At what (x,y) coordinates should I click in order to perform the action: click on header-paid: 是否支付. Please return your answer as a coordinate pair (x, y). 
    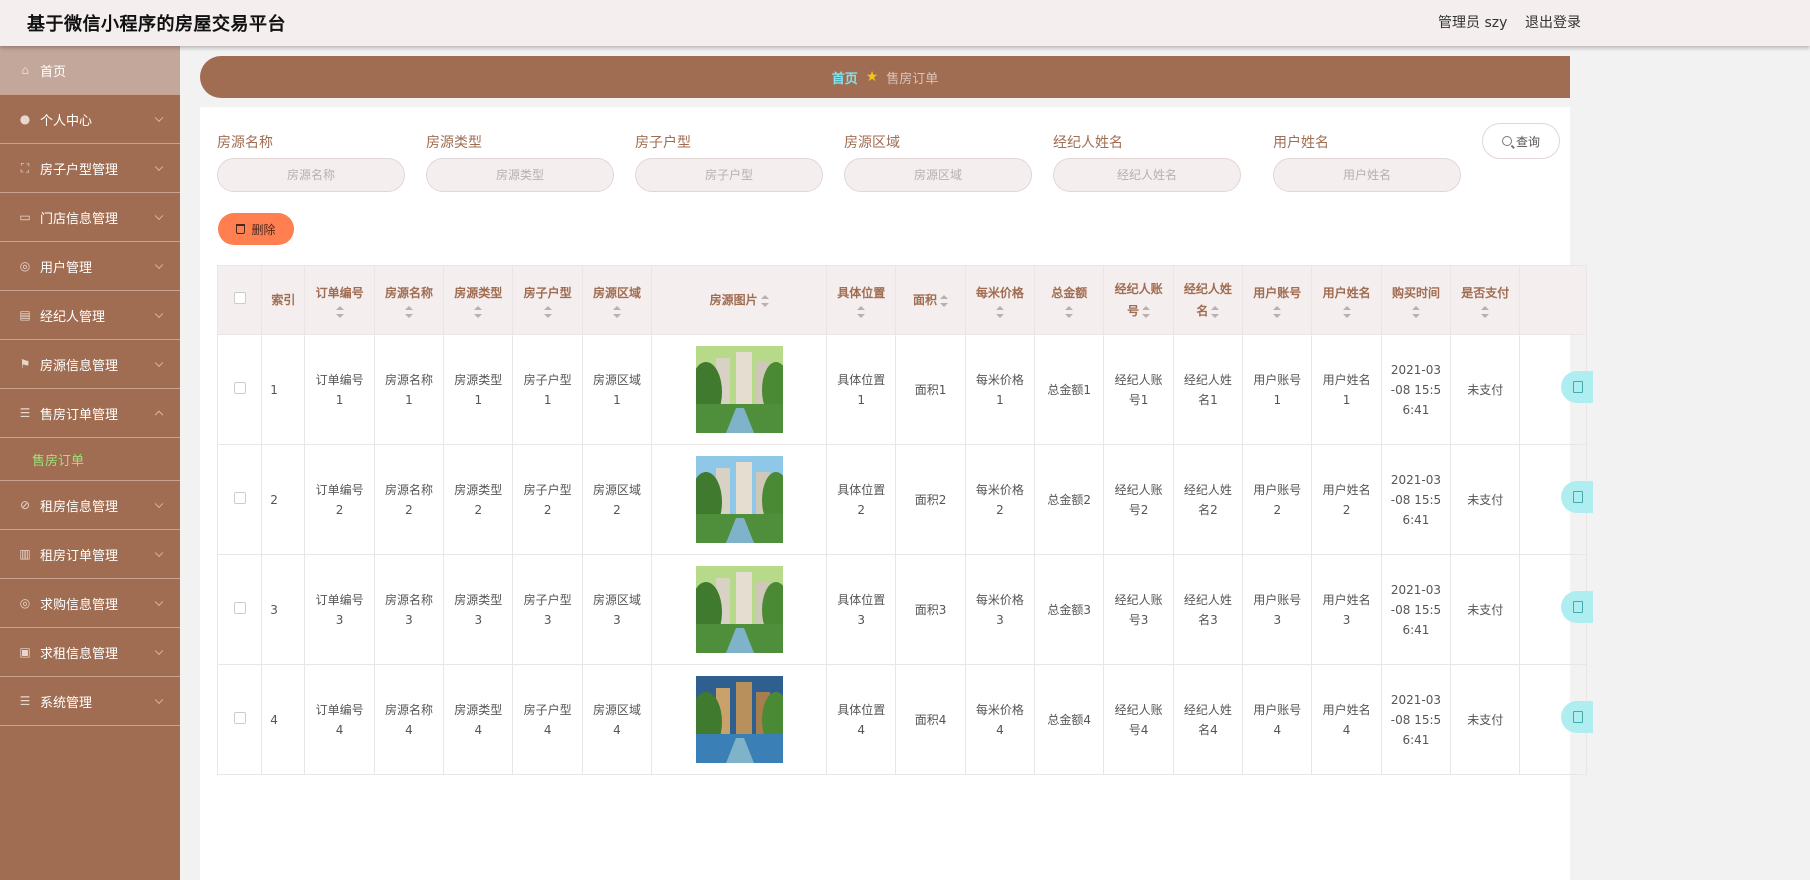
    Looking at the image, I should click on (1485, 300).